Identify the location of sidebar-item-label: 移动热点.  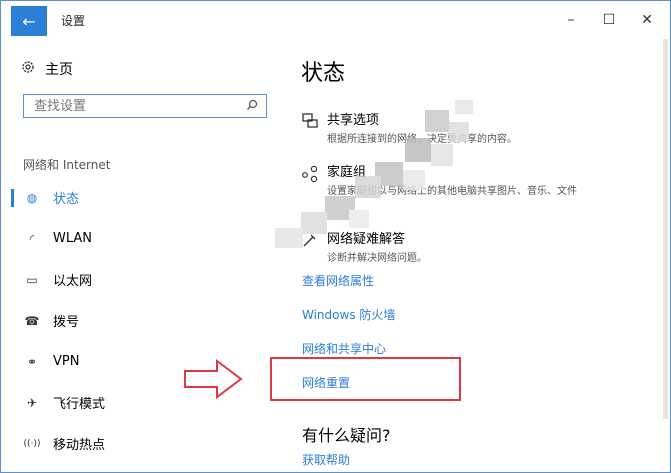
(79, 445).